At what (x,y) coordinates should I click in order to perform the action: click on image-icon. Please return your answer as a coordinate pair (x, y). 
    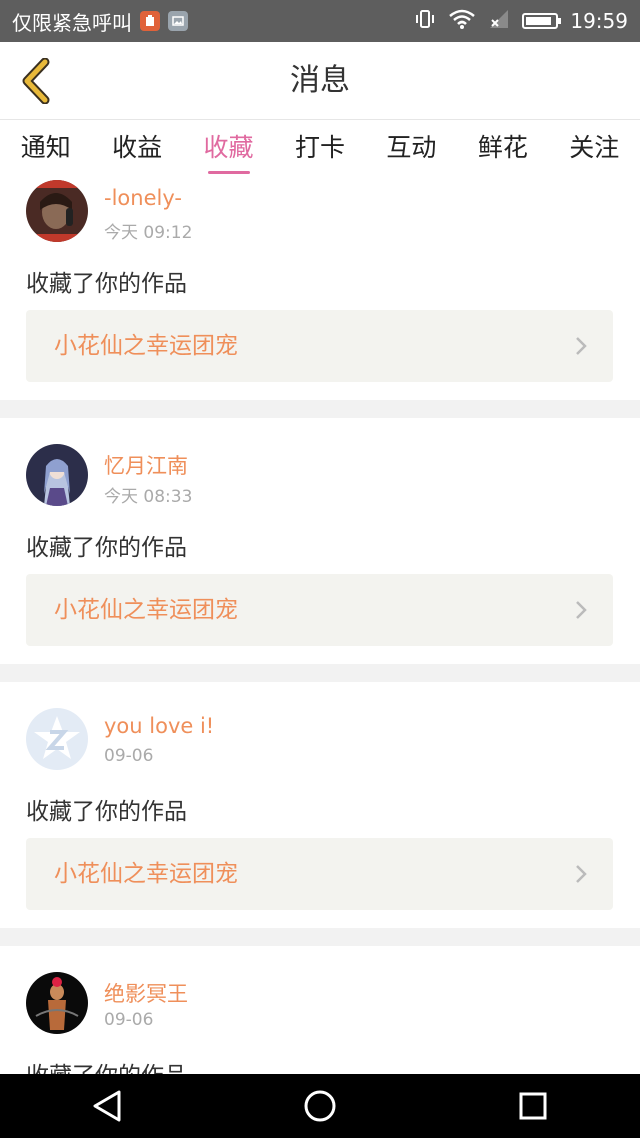
    Looking at the image, I should click on (178, 21).